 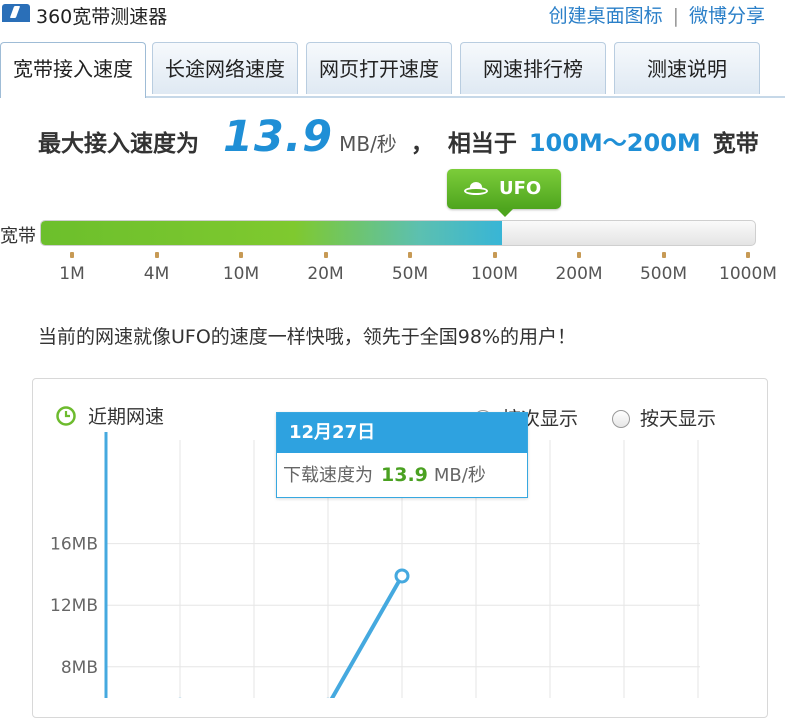 I want to click on tooltip-body: 下载速度为 13.9 MB/秒, so click(x=402, y=475).